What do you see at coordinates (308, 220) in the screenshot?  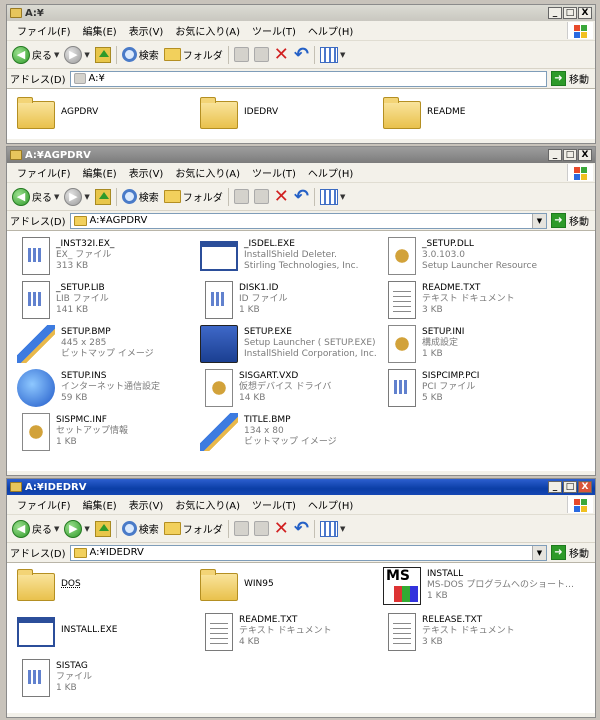 I see `address-input: A:¥AGPDRV ▼` at bounding box center [308, 220].